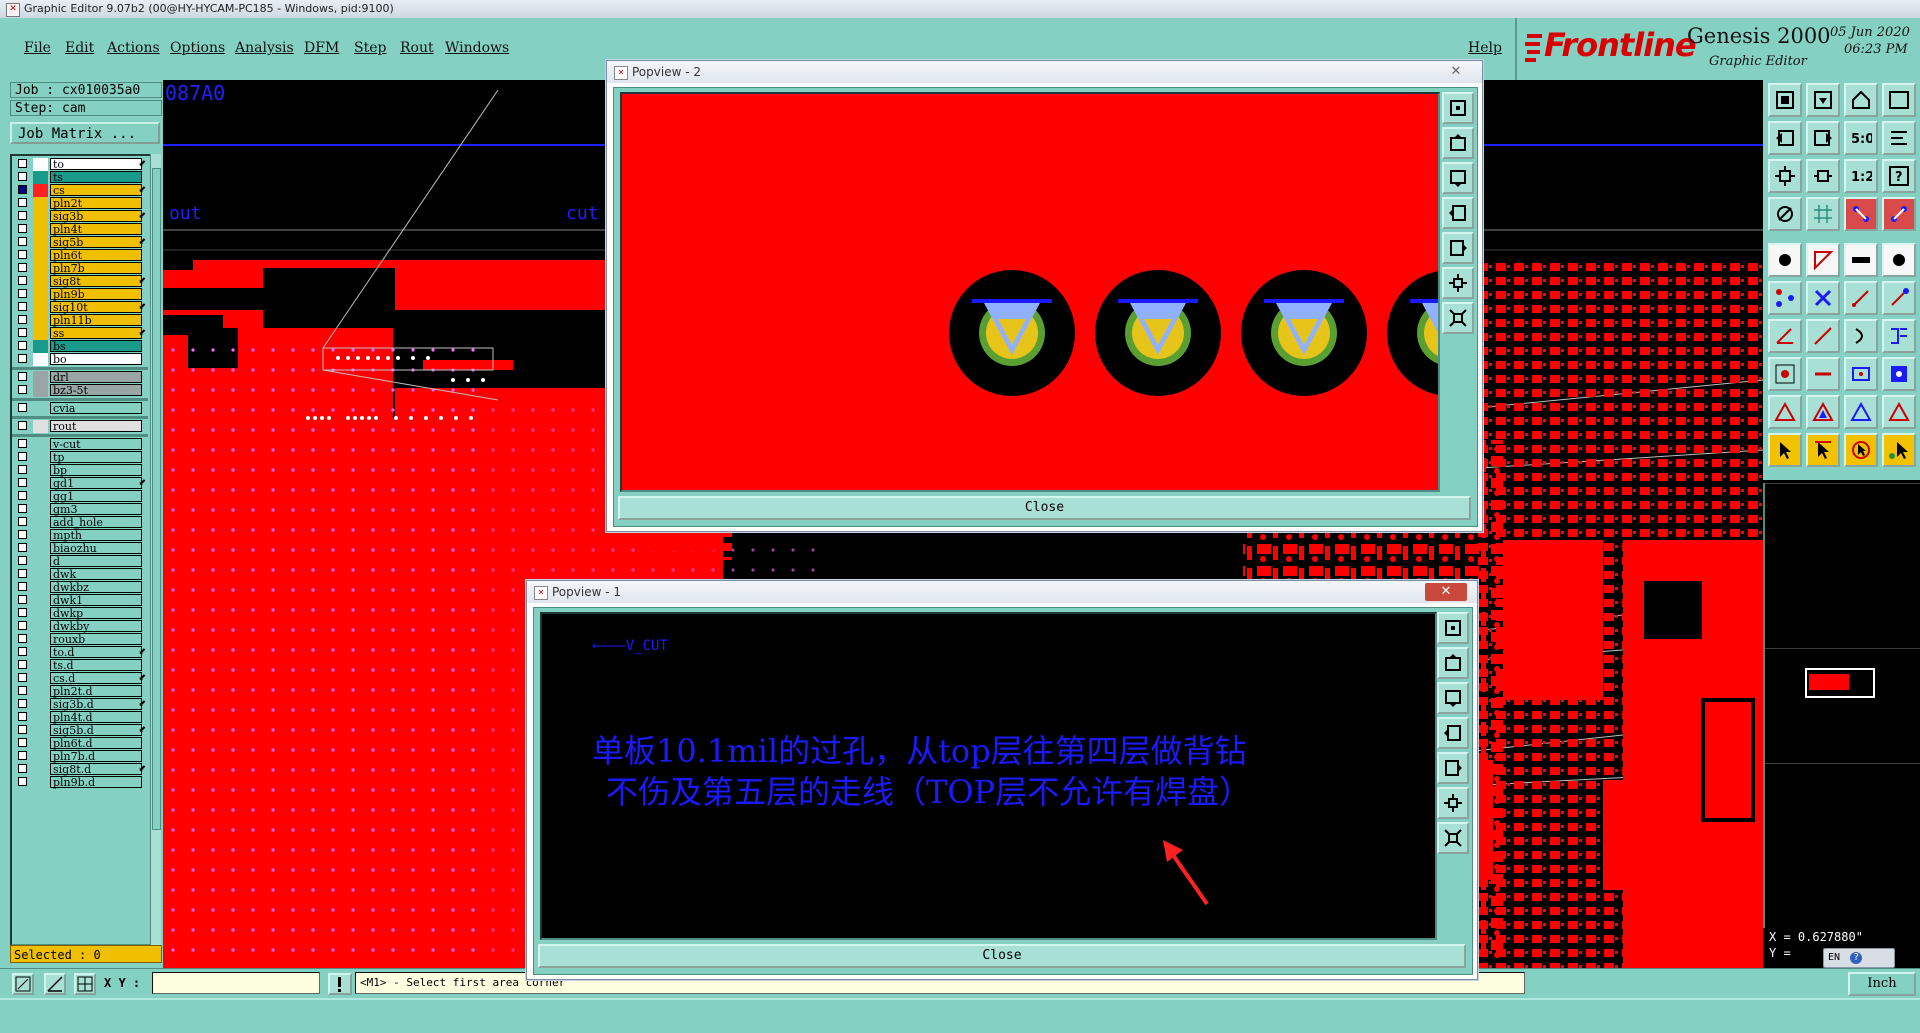 Image resolution: width=1920 pixels, height=1033 pixels. I want to click on tool-triangle-2-icon, so click(1823, 412).